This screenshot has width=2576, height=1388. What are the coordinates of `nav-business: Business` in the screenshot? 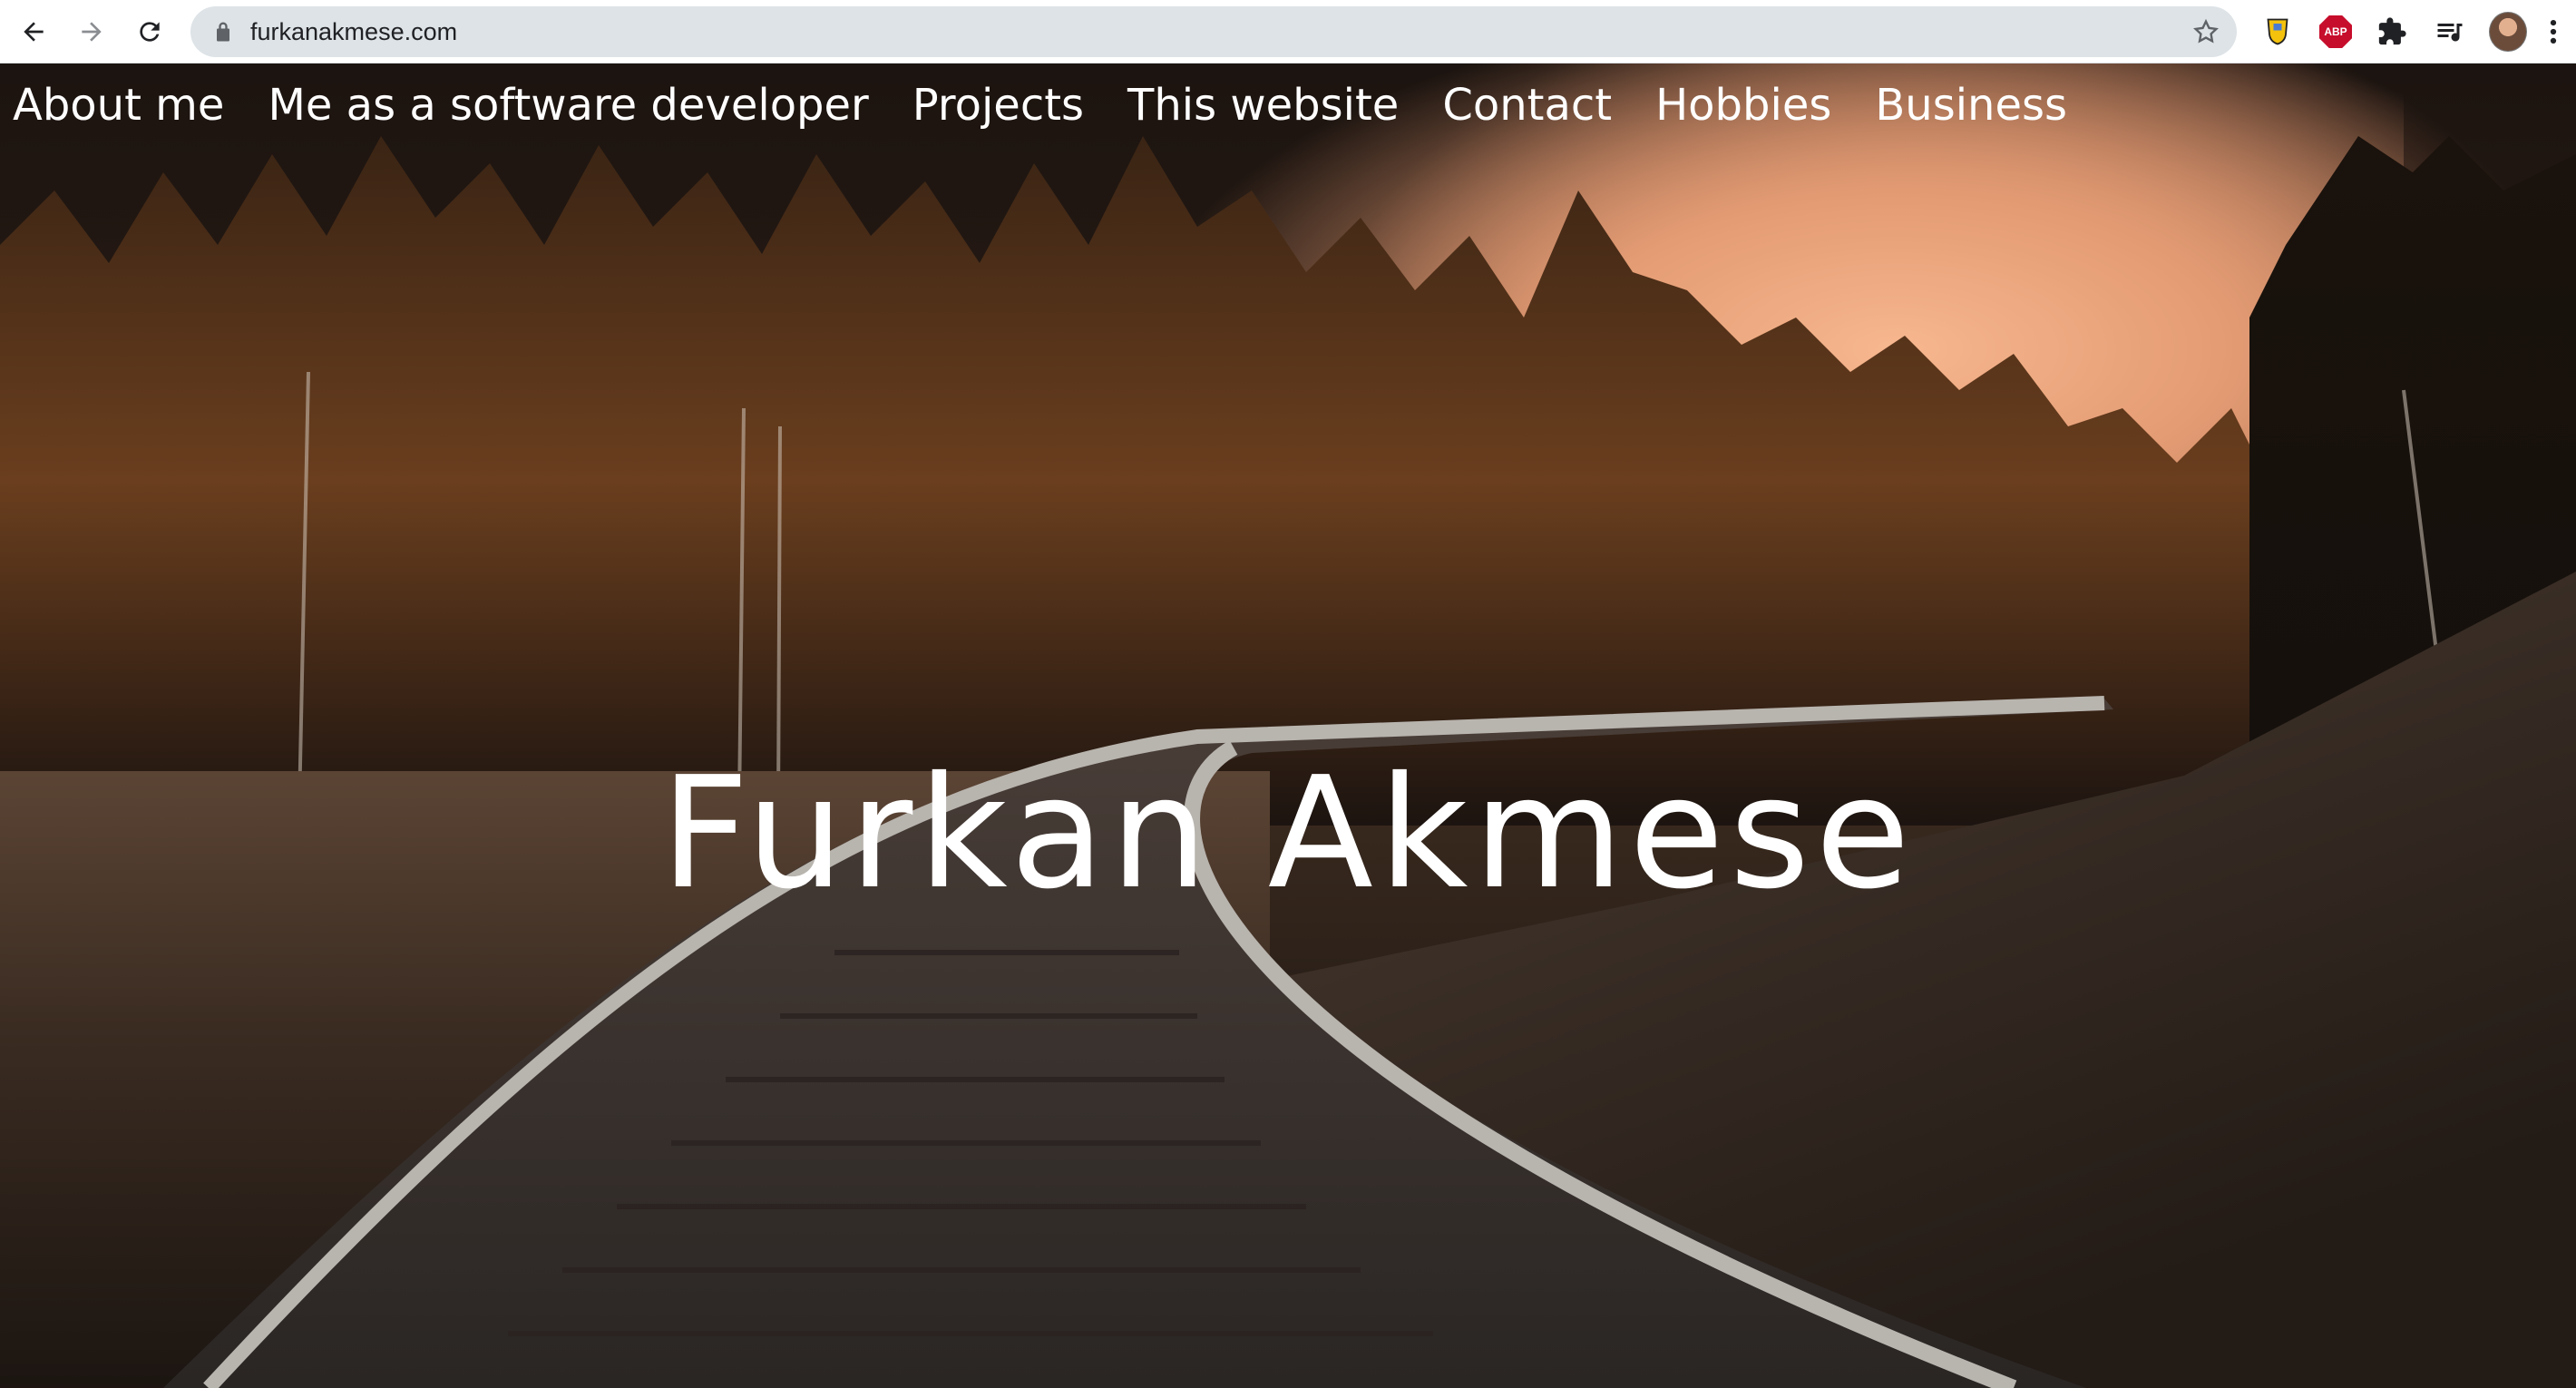 It's located at (1971, 105).